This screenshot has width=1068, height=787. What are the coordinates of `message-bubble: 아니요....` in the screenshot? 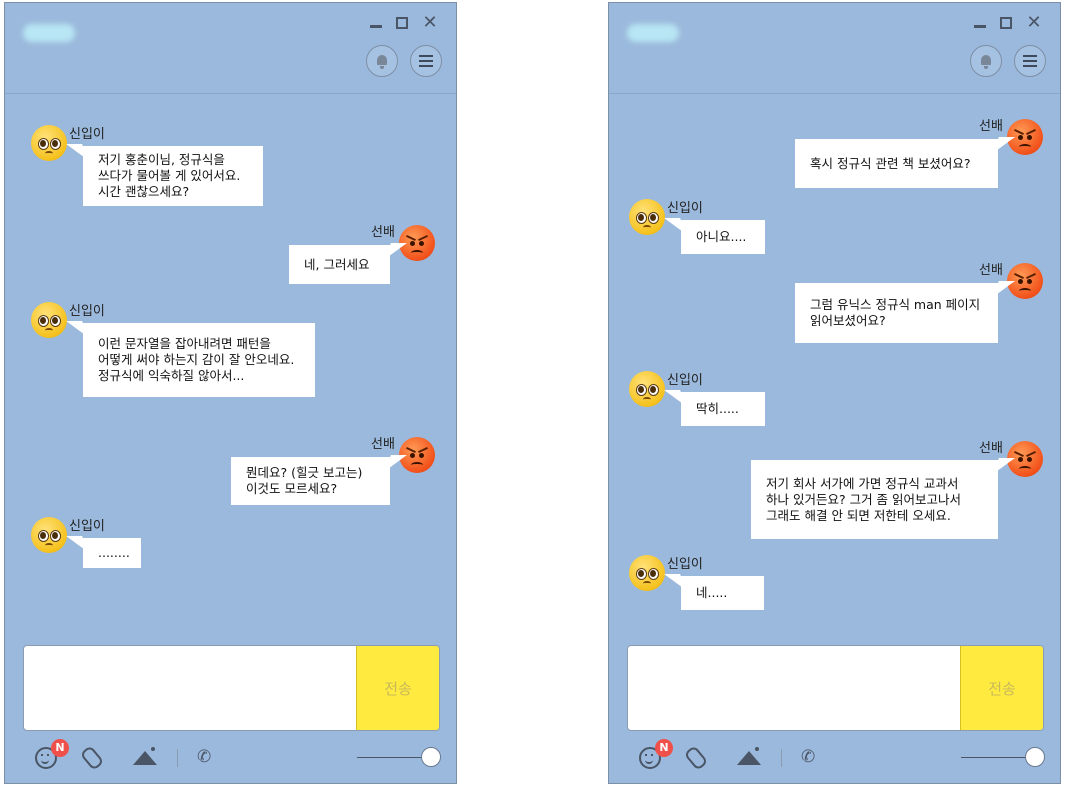 It's located at (723, 237).